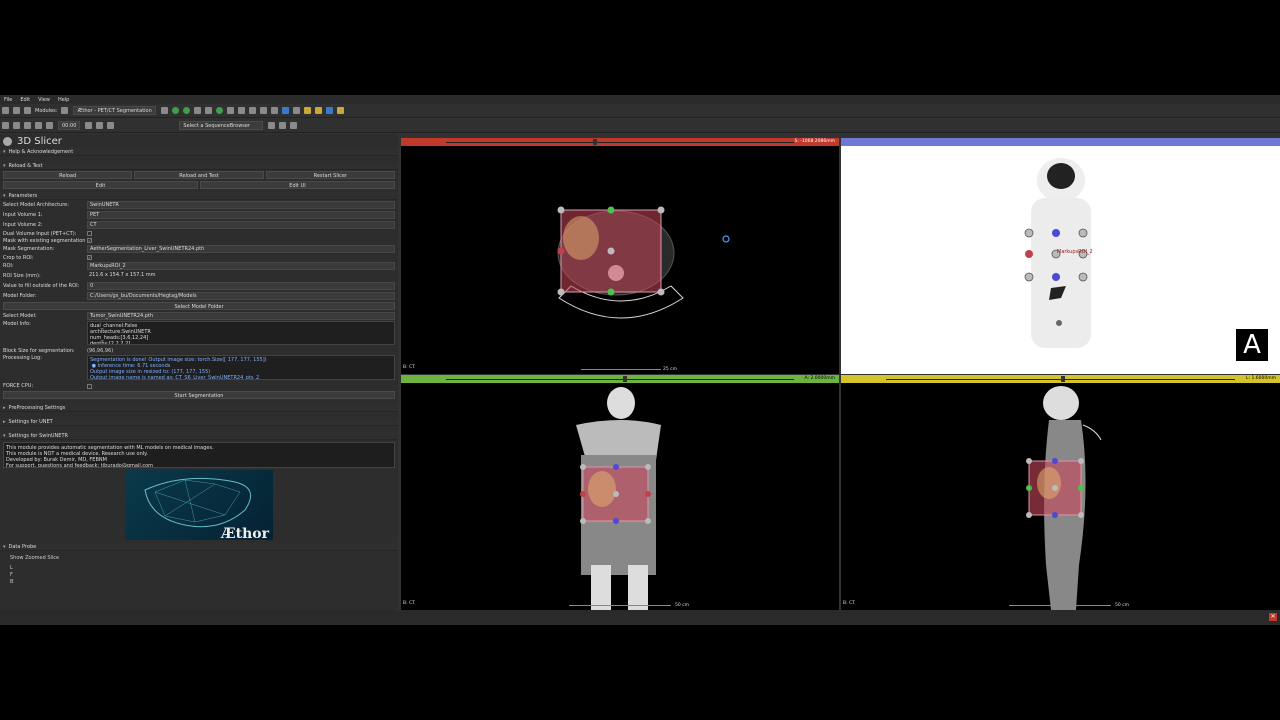 This screenshot has width=1280, height=720. Describe the element at coordinates (620, 256) in the screenshot. I see `red-slice-view: S: -1068.2086mm B: CT 25 cm` at that location.